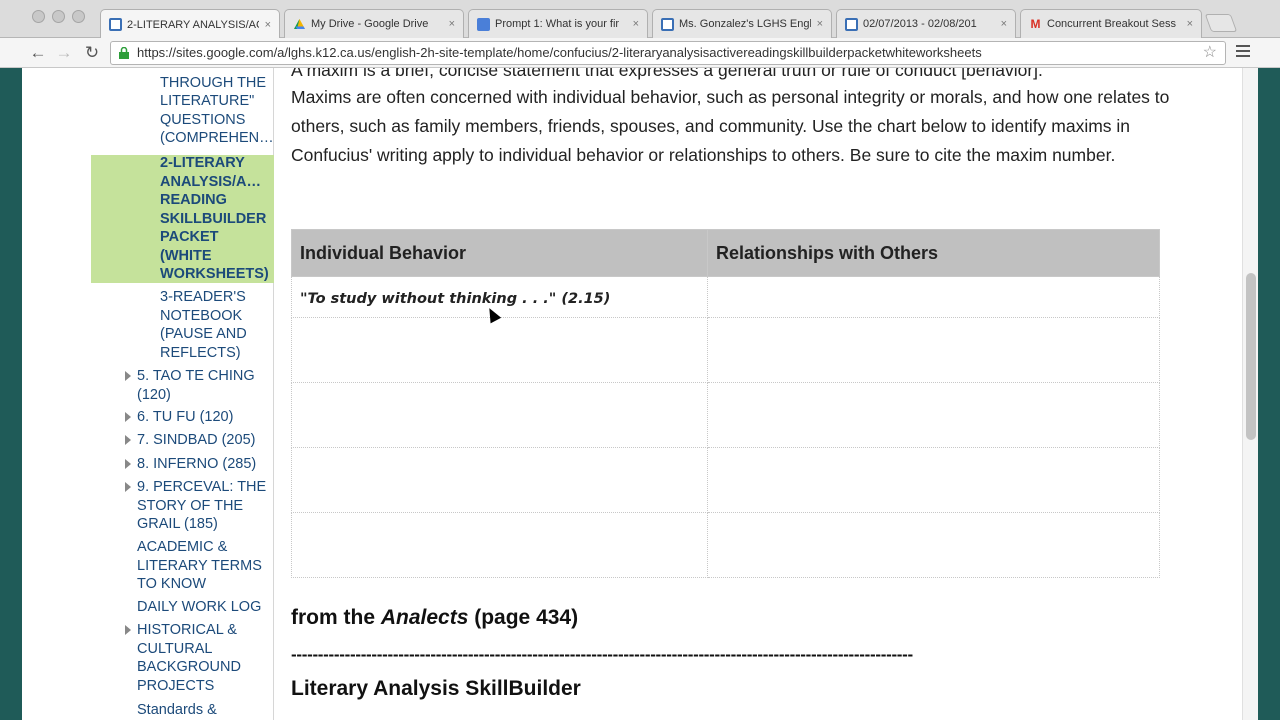 The width and height of the screenshot is (1280, 720). What do you see at coordinates (216, 325) in the screenshot?
I see `sidebar-item-readers-notebook: 3-READER'S NOTEBOOK (PAUSE AND REFLECTS)` at bounding box center [216, 325].